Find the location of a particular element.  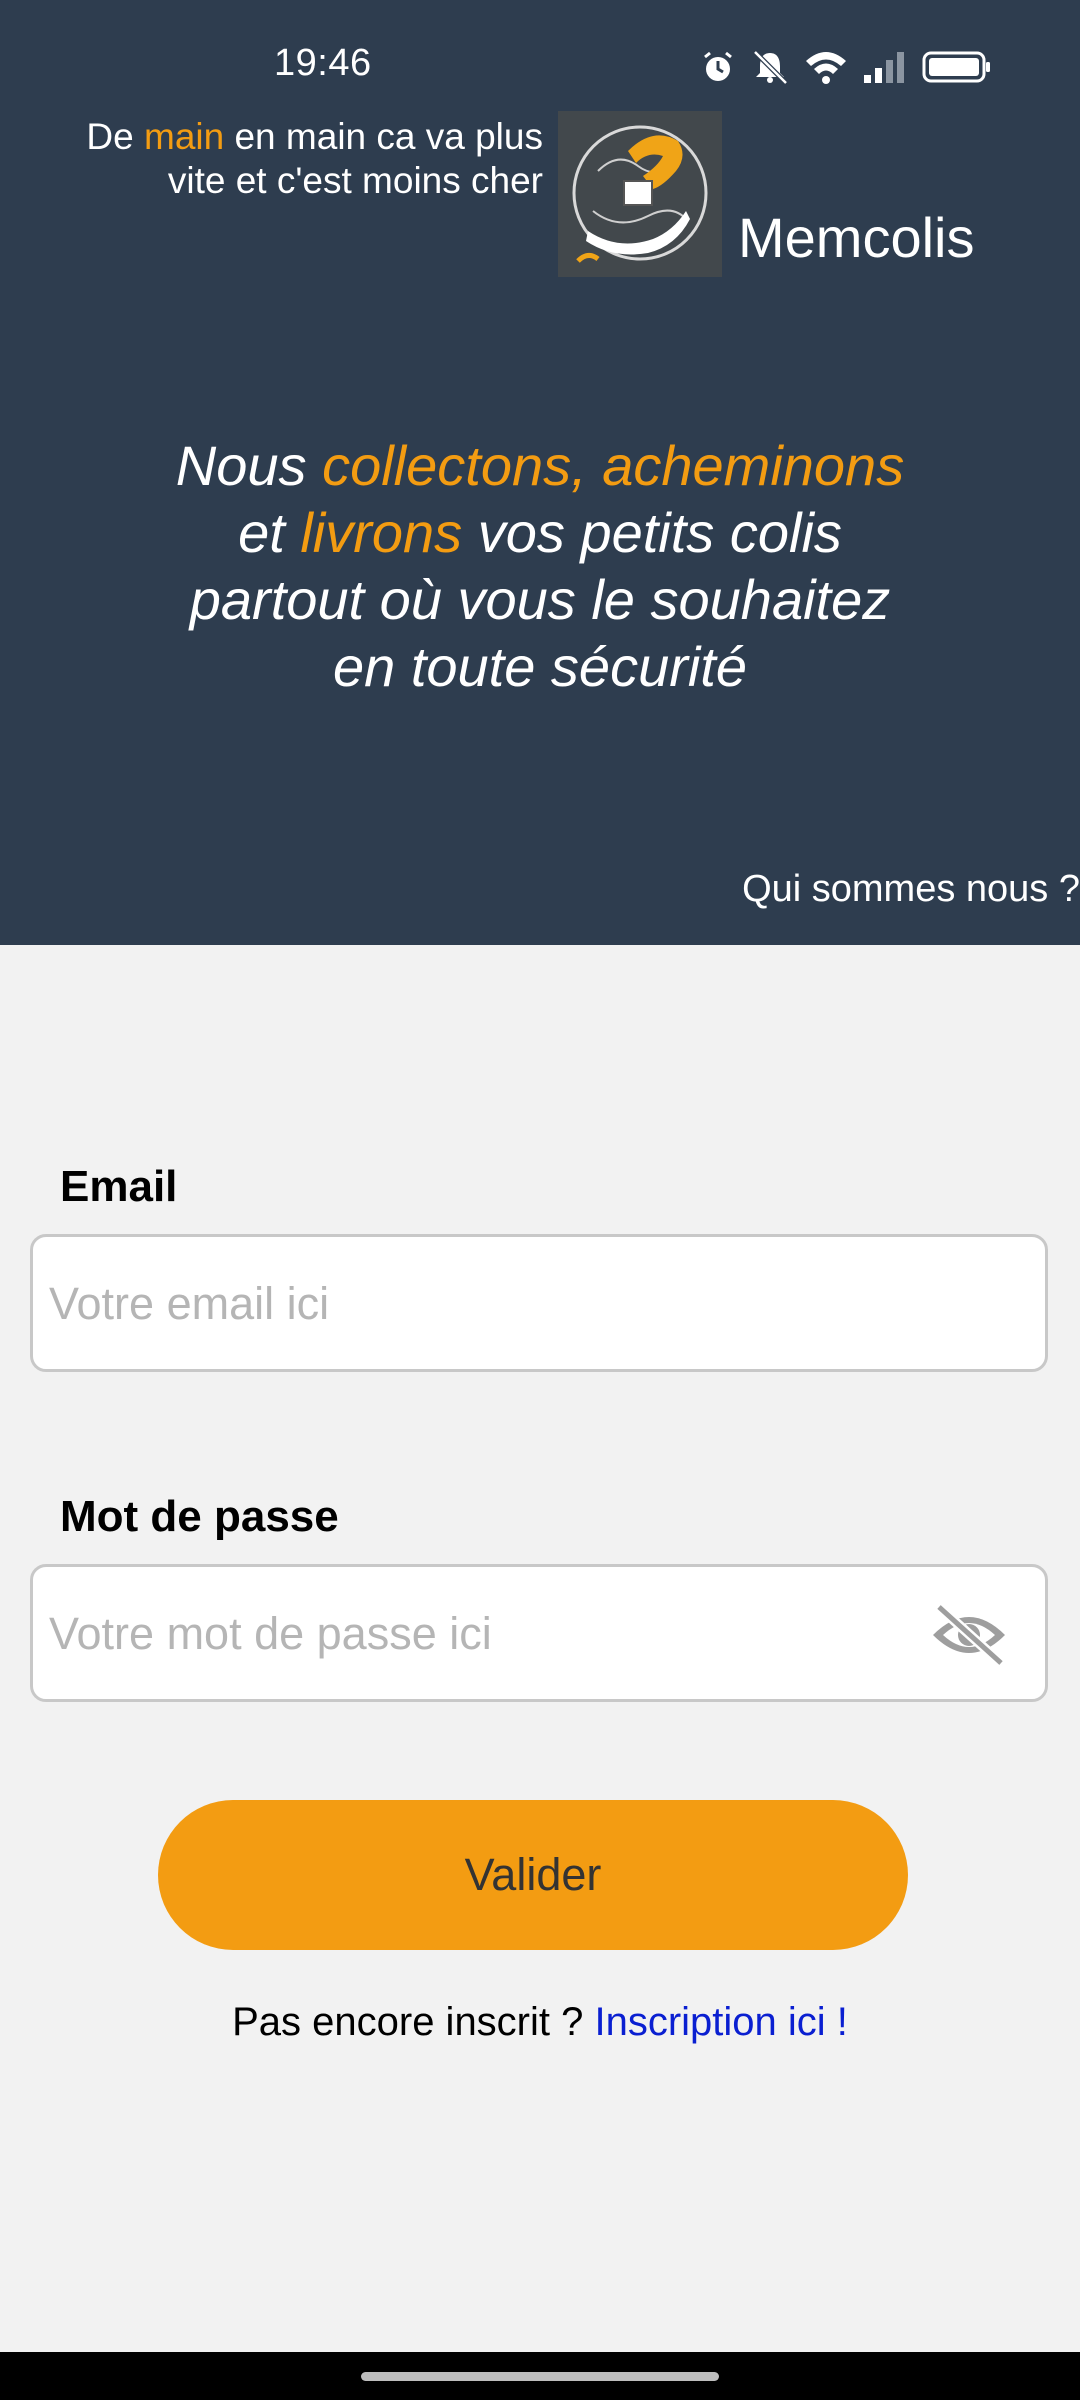

home-indicator is located at coordinates (540, 2376).